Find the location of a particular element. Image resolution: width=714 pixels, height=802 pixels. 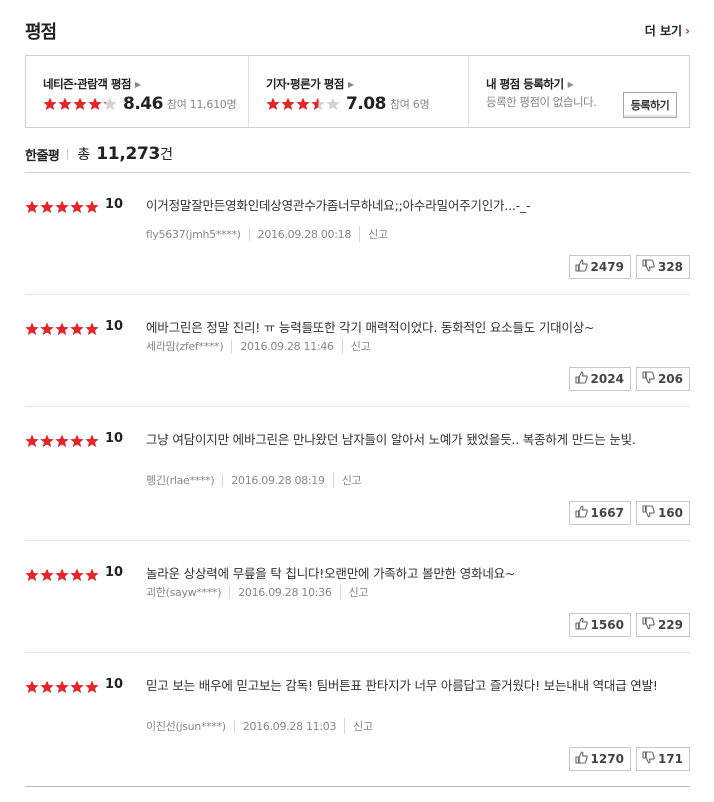

like-count: 1270 is located at coordinates (607, 759).